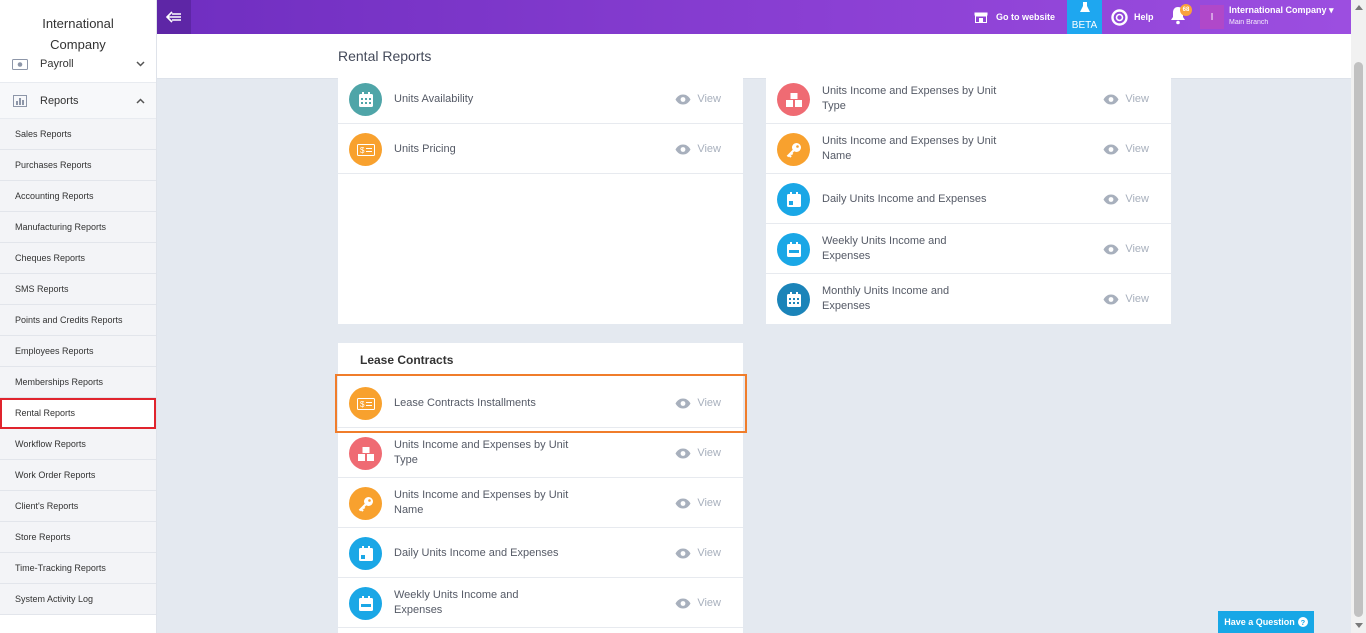 The height and width of the screenshot is (633, 1366). I want to click on sidebar-item-cheques-reports: Cheques Reports, so click(78, 258).